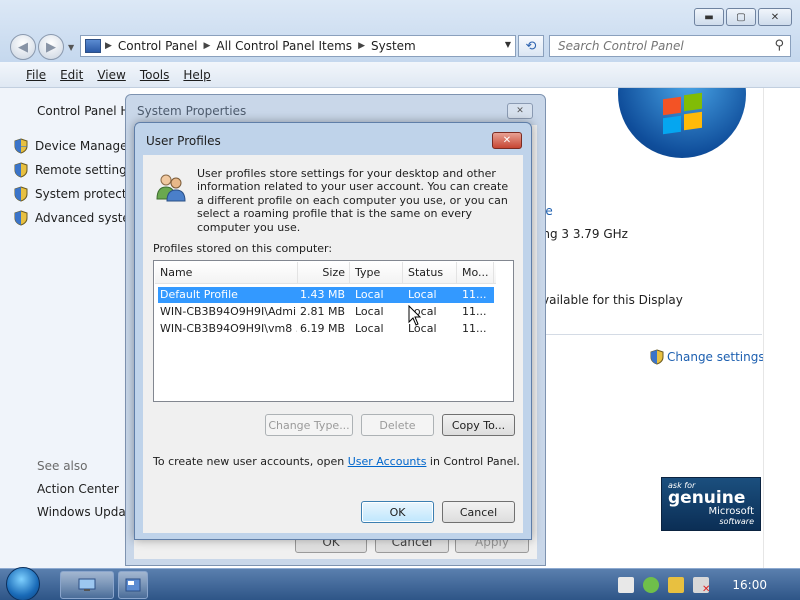 Image resolution: width=800 pixels, height=600 pixels. What do you see at coordinates (158, 46) in the screenshot?
I see `breadcrumb-control-panel: Control Panel` at bounding box center [158, 46].